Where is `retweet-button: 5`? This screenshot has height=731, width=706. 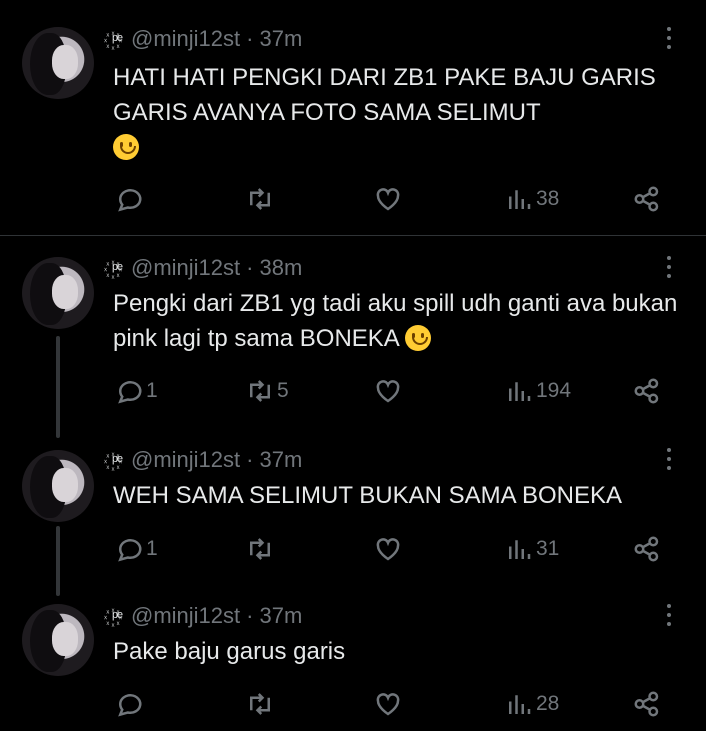
retweet-button: 5 is located at coordinates (267, 391).